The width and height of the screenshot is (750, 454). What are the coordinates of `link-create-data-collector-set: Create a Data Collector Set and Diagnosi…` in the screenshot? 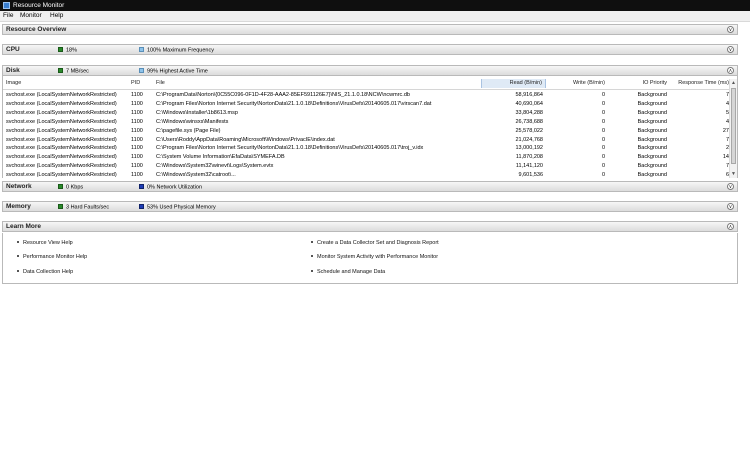 It's located at (375, 243).